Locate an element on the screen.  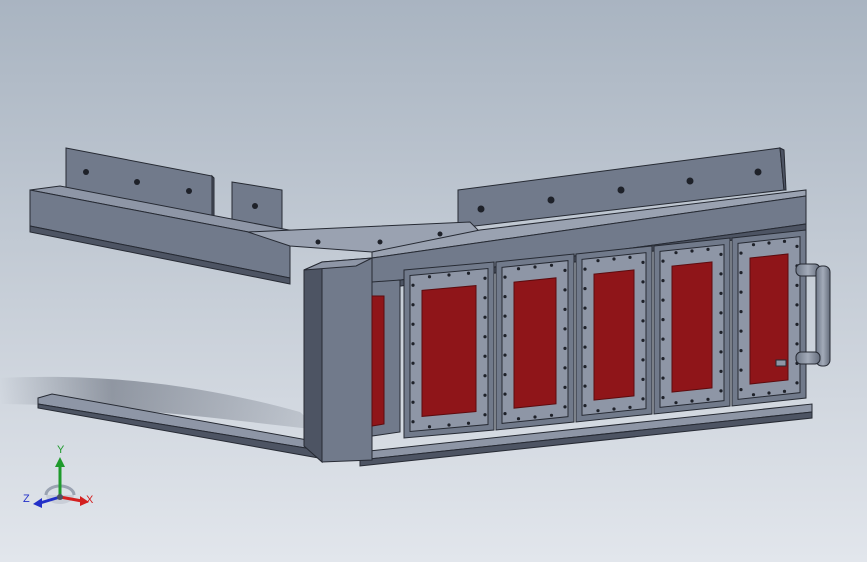
triad-x-label: X is located at coordinates (90, 500).